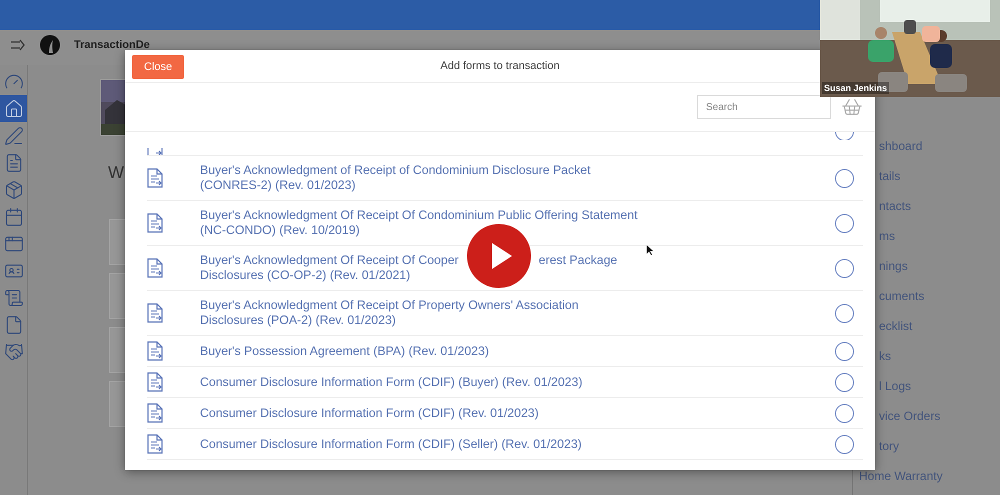 This screenshot has width=1000, height=495. Describe the element at coordinates (305, 275) in the screenshot. I see `form-title: Disclosures (CO-OP-2) (Rev. 01/2021)` at that location.